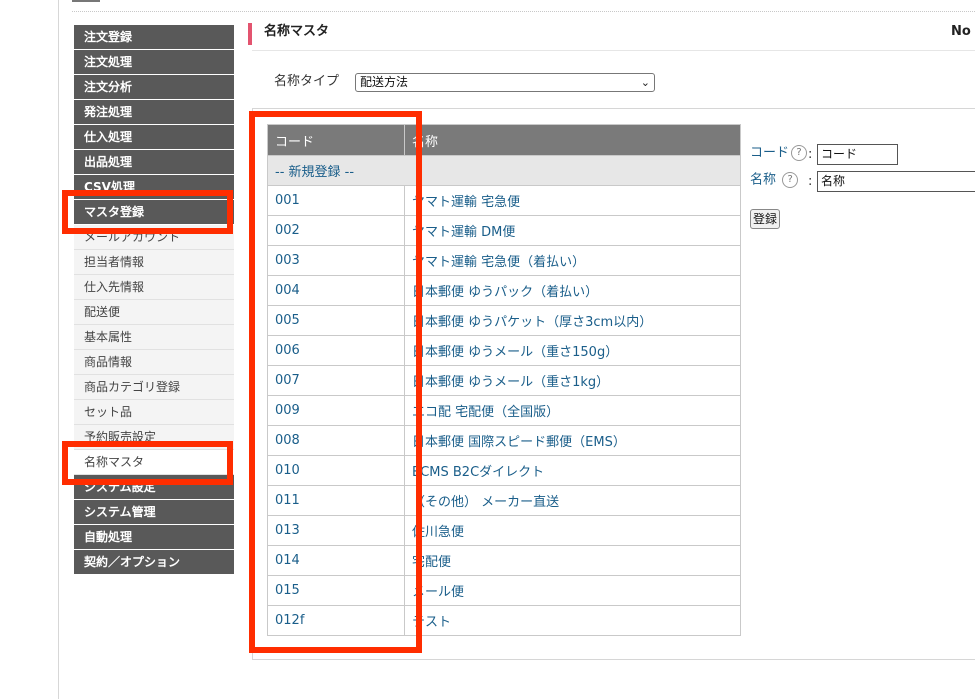  I want to click on code-field-label: コード?, so click(779, 153).